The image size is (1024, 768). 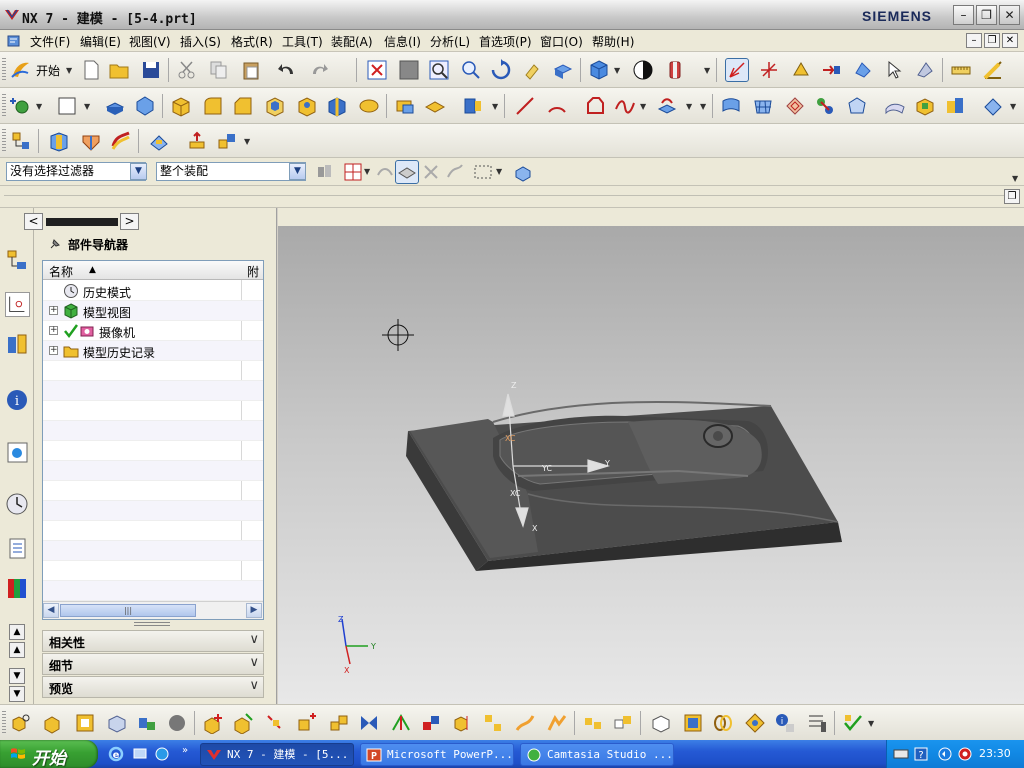 I want to click on block-icon, so click(x=181, y=106).